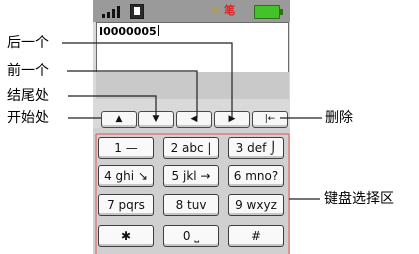 Image resolution: width=419 pixels, height=254 pixels. Describe the element at coordinates (192, 48) in the screenshot. I see `text-input-area: I0000005` at that location.